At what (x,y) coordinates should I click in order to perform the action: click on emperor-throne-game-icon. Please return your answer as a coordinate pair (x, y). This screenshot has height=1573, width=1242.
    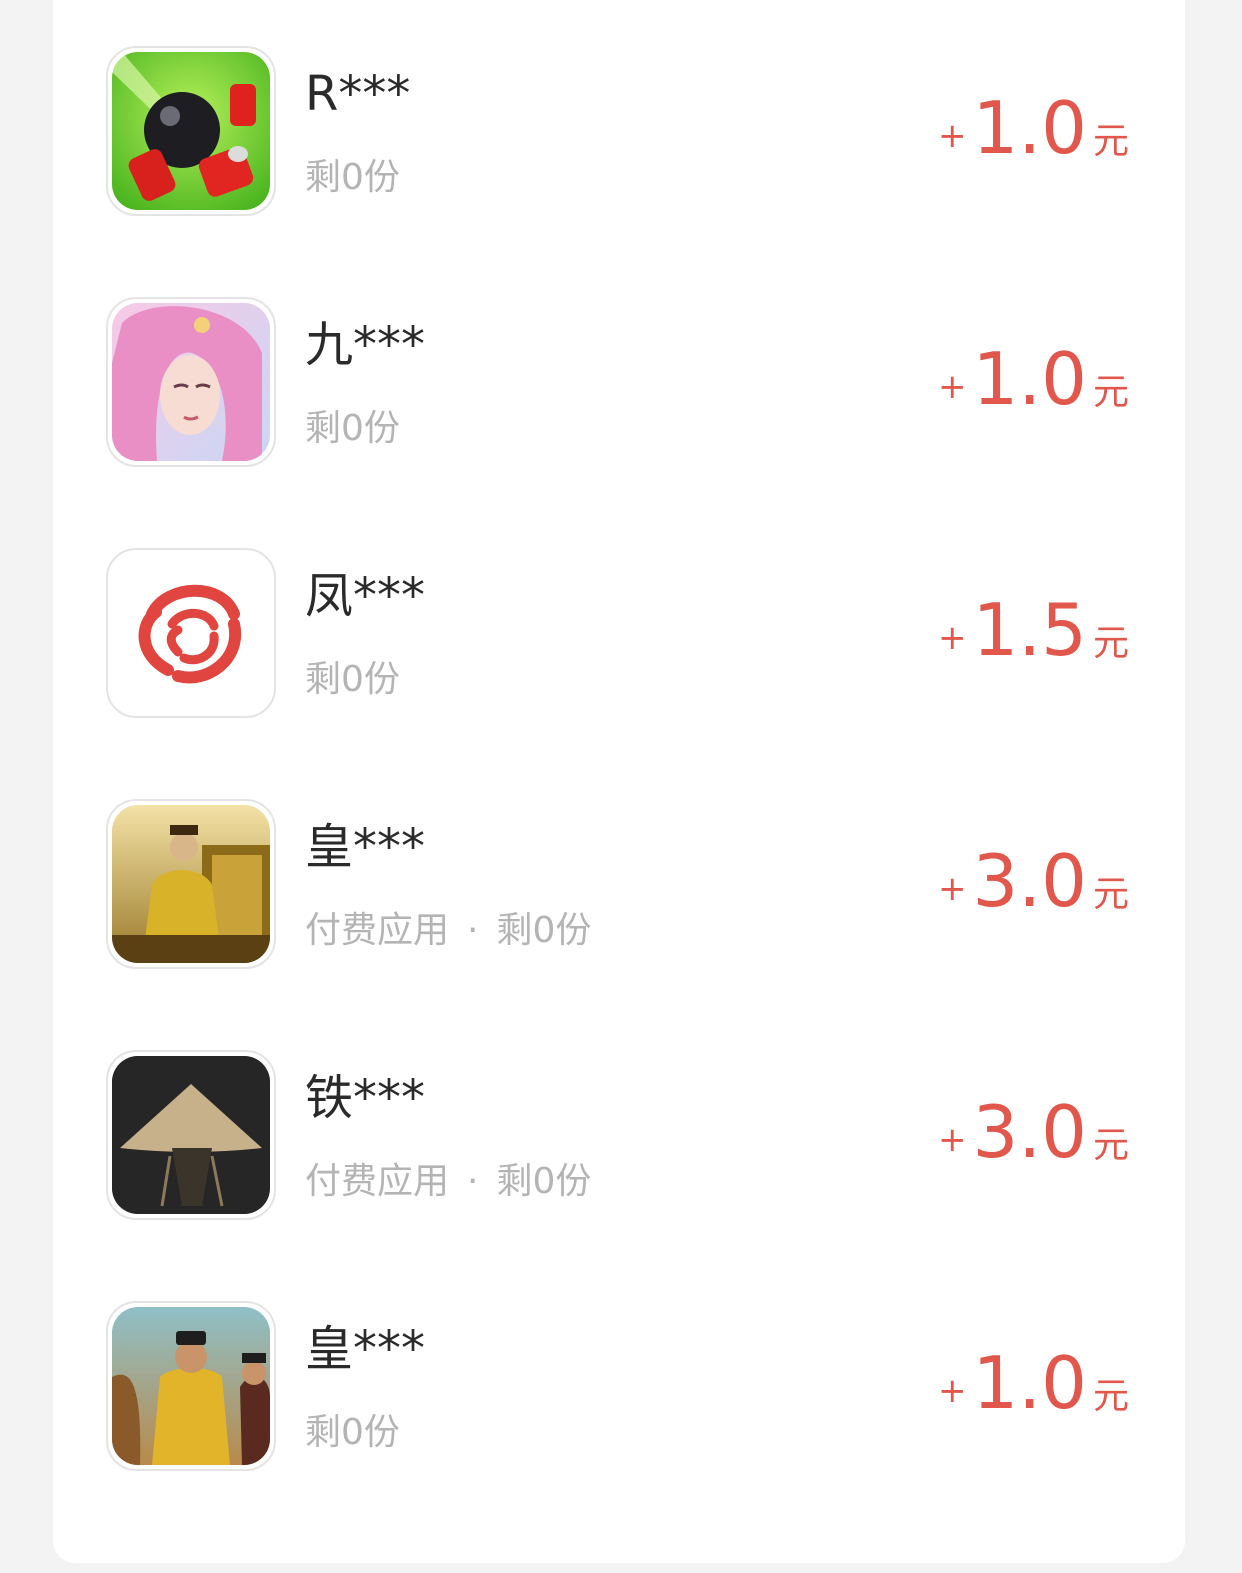
    Looking at the image, I should click on (191, 884).